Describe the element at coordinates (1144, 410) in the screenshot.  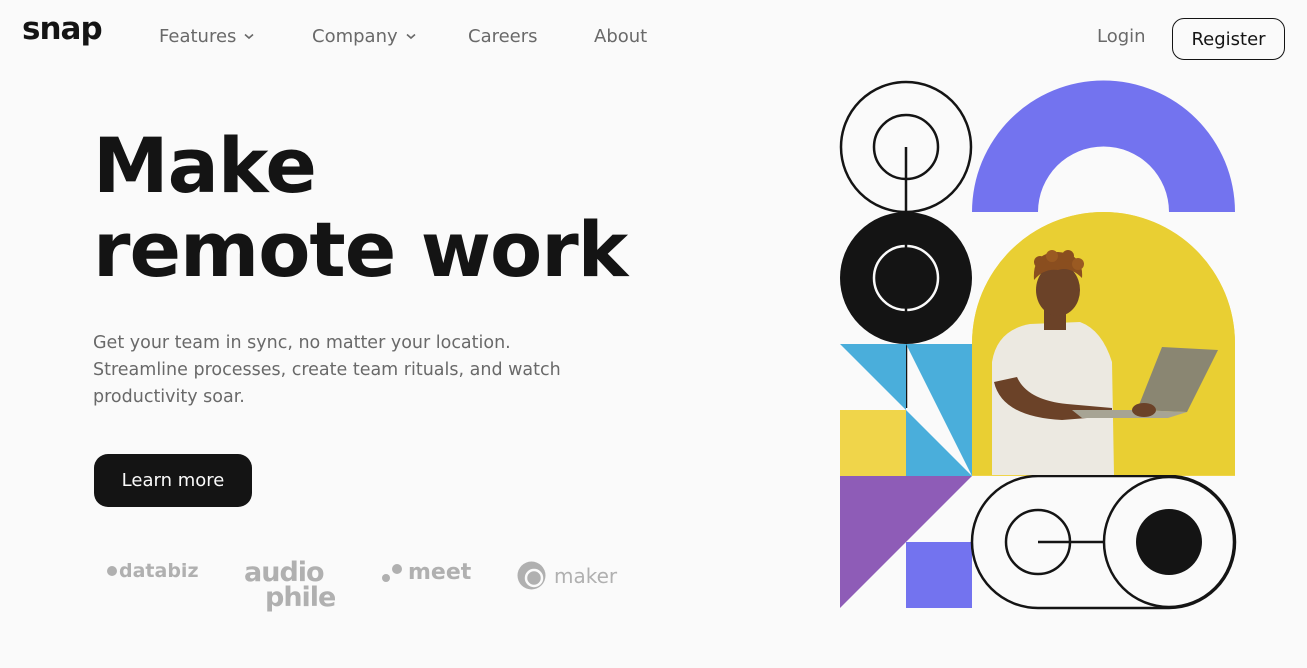
I see `person-hand` at that location.